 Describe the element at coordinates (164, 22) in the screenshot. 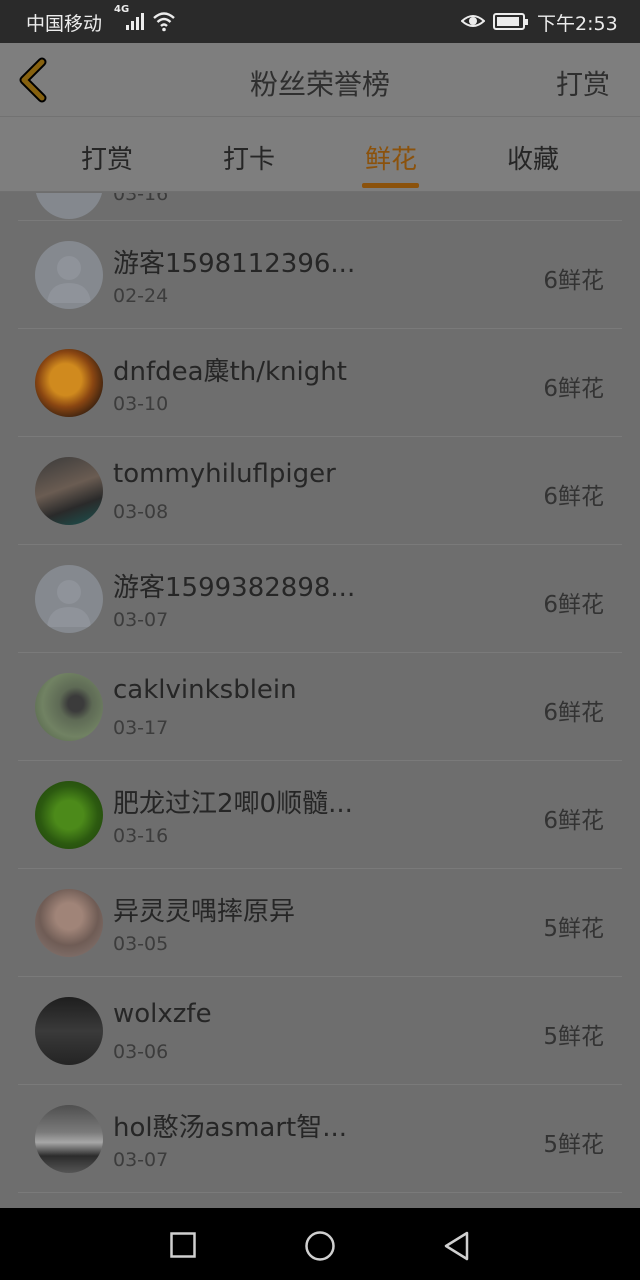

I see `wifi-icon` at that location.